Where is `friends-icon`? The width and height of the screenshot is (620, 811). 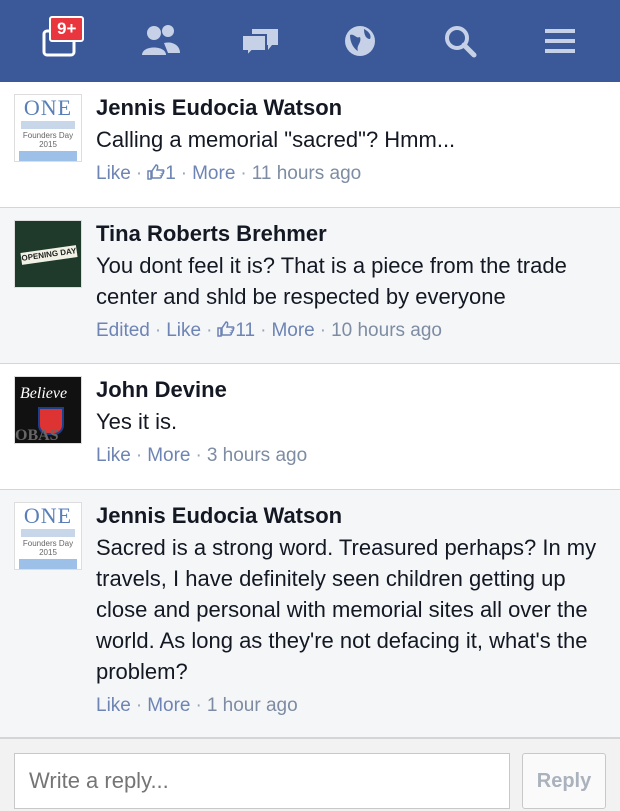 friends-icon is located at coordinates (161, 40).